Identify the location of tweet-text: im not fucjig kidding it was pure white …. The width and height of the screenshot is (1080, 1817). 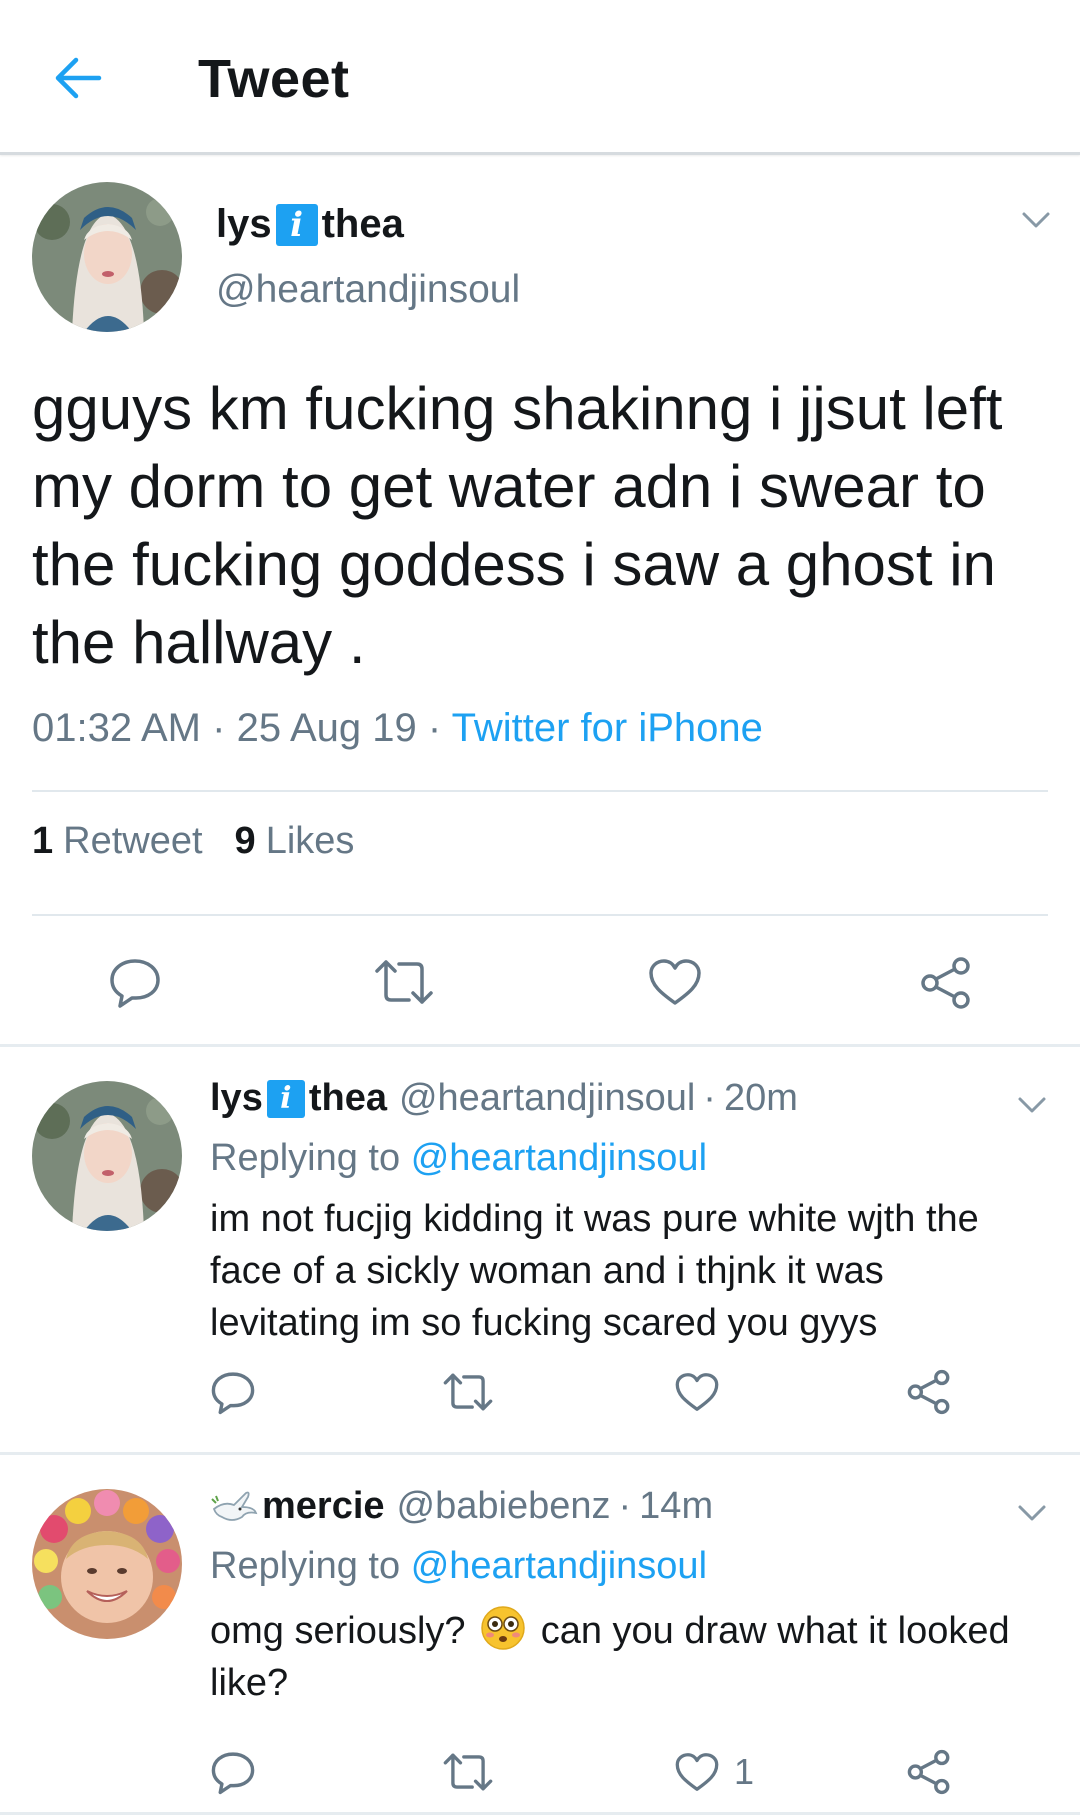
(594, 1271).